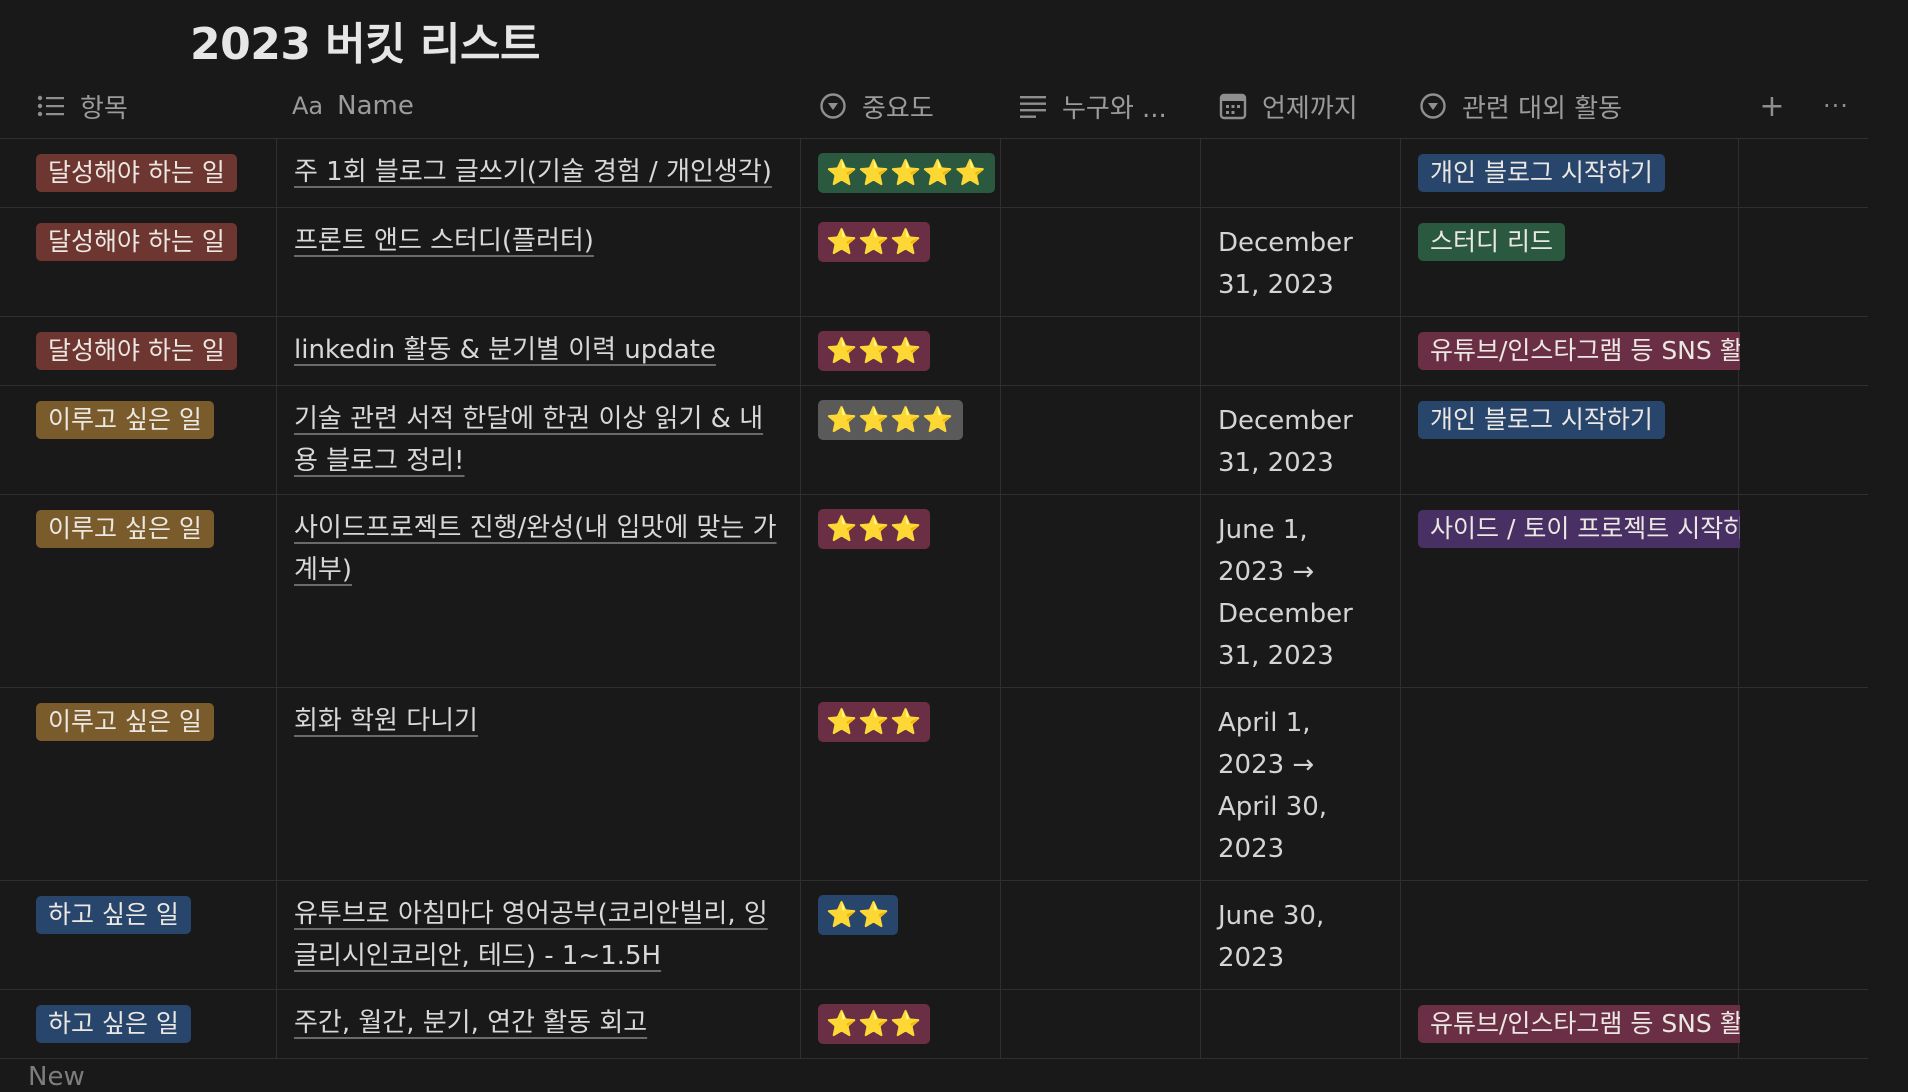 The image size is (1908, 1092). Describe the element at coordinates (1285, 593) in the screenshot. I see `deadline-cell: June 1, 2023 → December 31, 2023` at that location.